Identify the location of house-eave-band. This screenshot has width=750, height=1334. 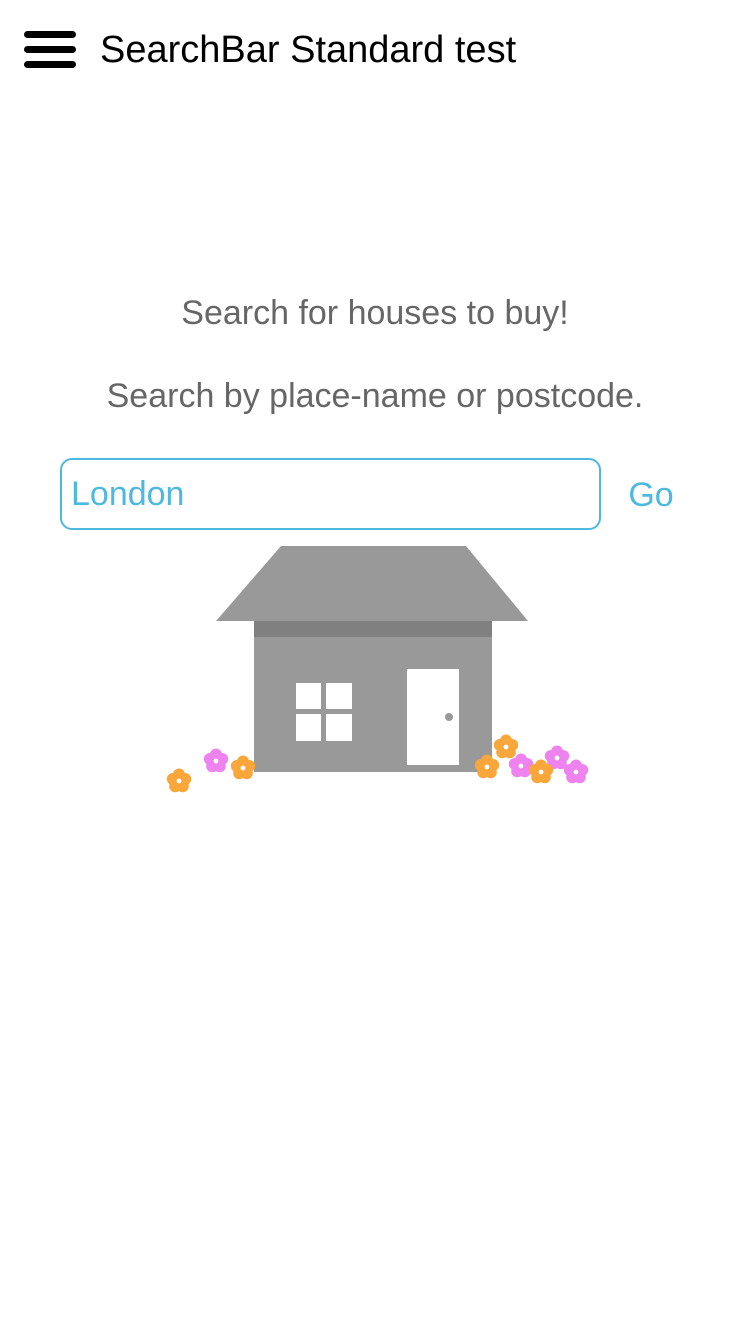
(373, 629).